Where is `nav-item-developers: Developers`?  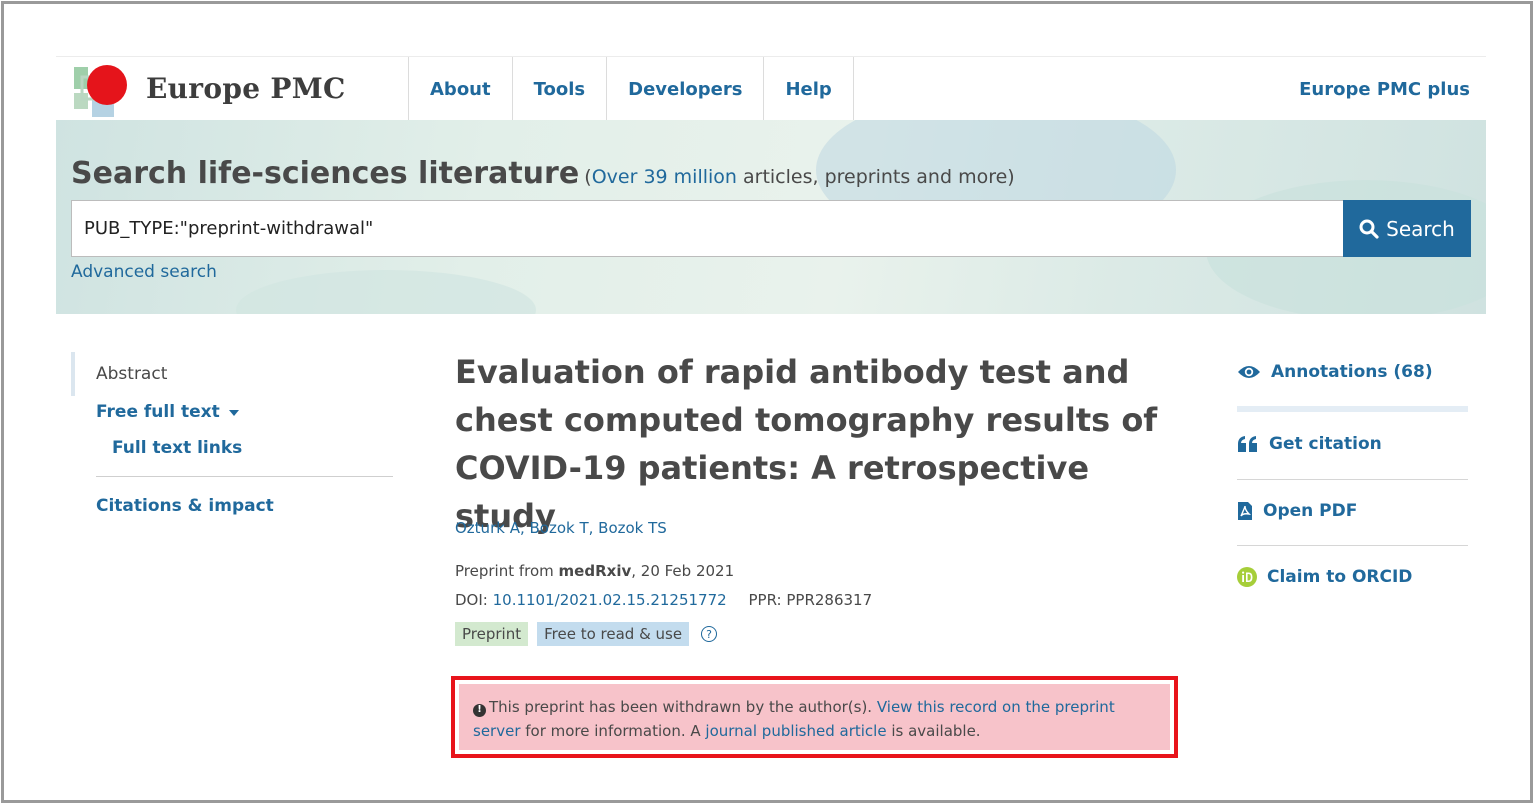
nav-item-developers: Developers is located at coordinates (684, 89).